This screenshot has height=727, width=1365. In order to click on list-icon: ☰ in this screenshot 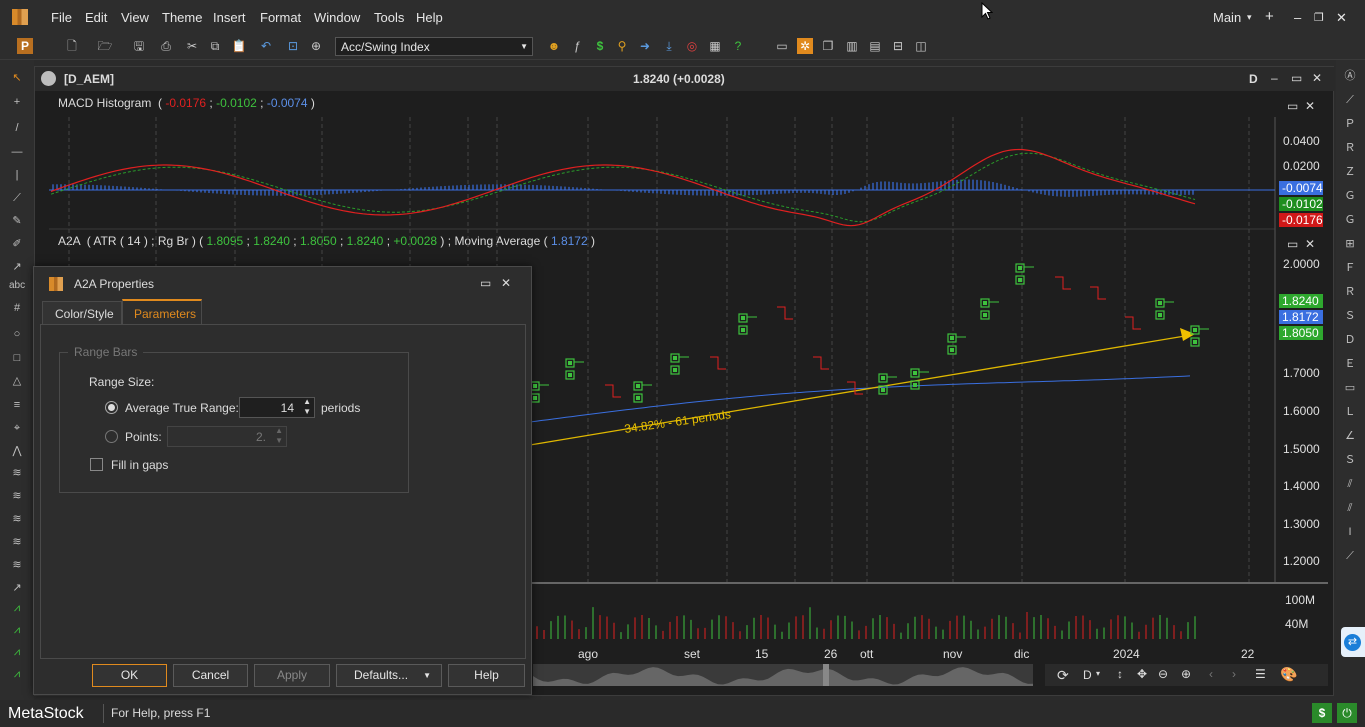, I will do `click(1260, 674)`.